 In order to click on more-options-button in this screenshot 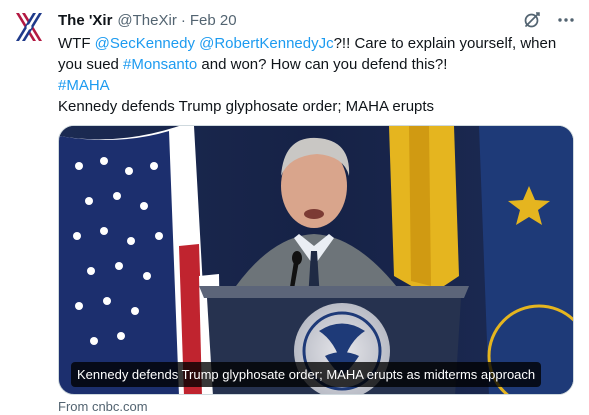, I will do `click(566, 20)`.